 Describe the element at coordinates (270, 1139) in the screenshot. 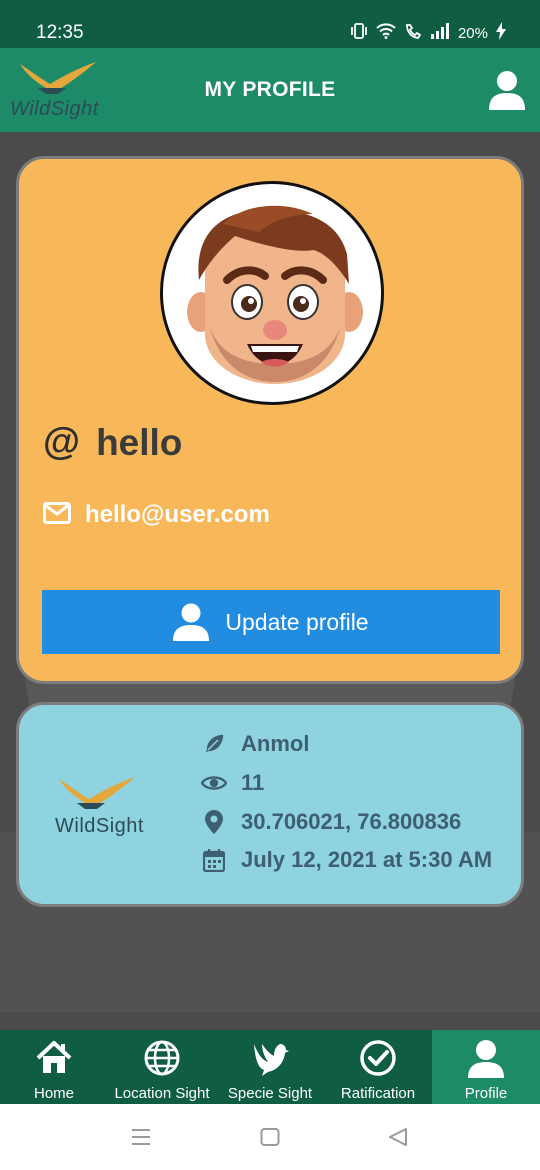

I see `home-square-icon` at that location.